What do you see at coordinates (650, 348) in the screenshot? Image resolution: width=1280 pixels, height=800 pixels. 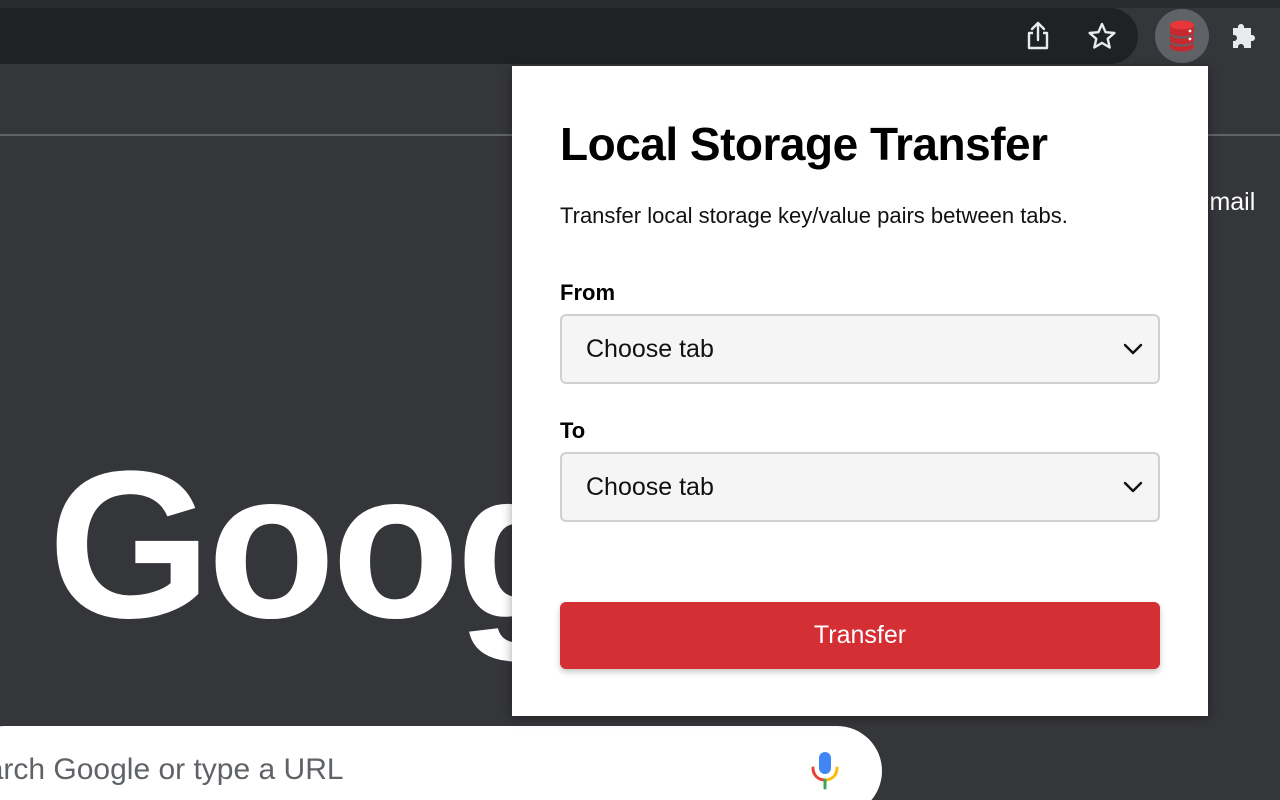 I see `from-tab-select-value: Choose tab` at bounding box center [650, 348].